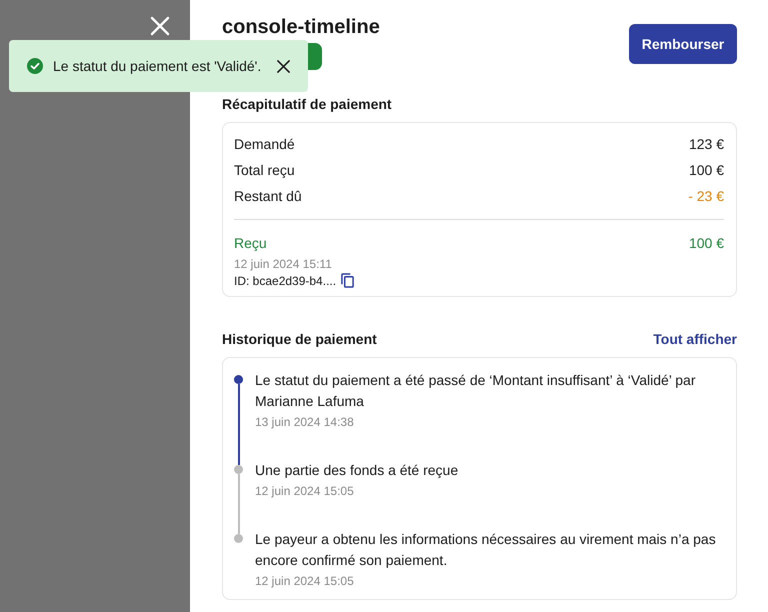 This screenshot has height=612, width=768. I want to click on refund-button: Rembourser, so click(683, 44).